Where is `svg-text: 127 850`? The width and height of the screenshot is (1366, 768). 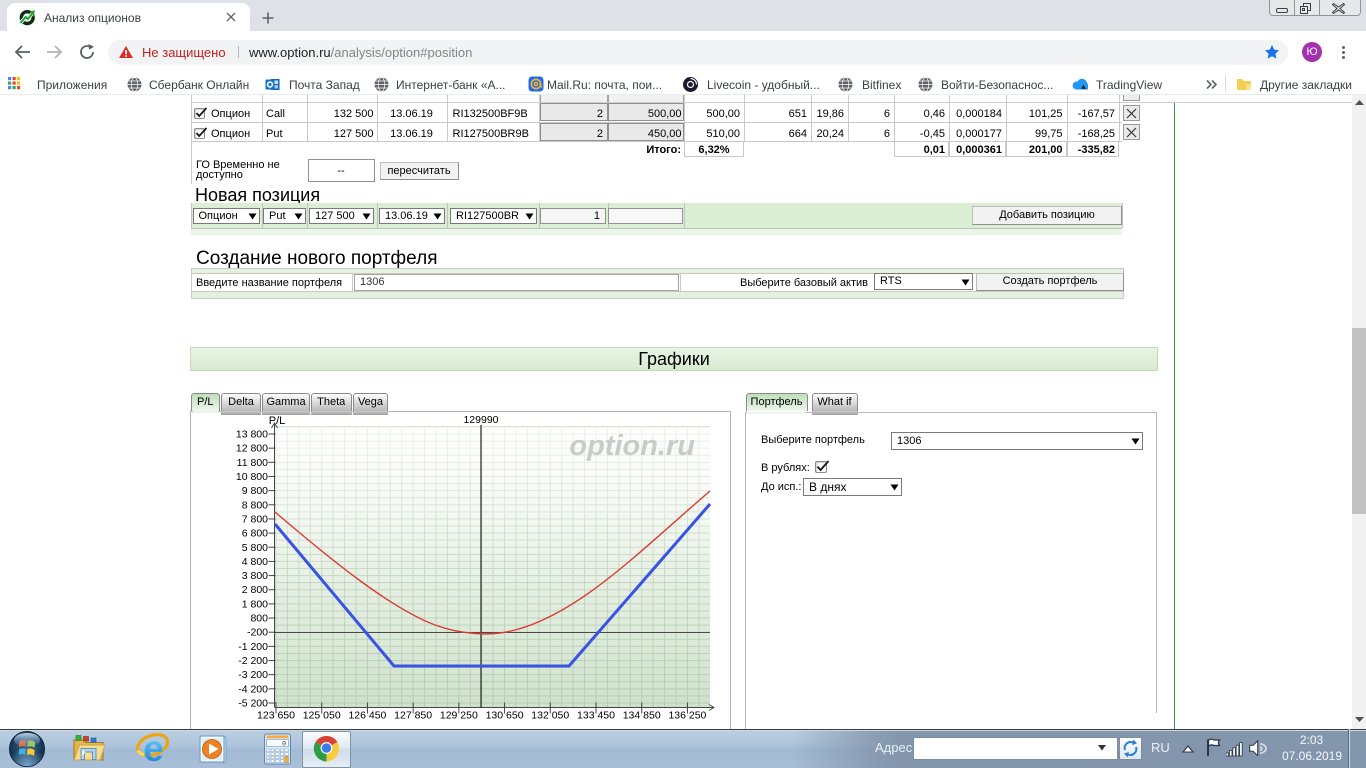
svg-text: 127 850 is located at coordinates (413, 716).